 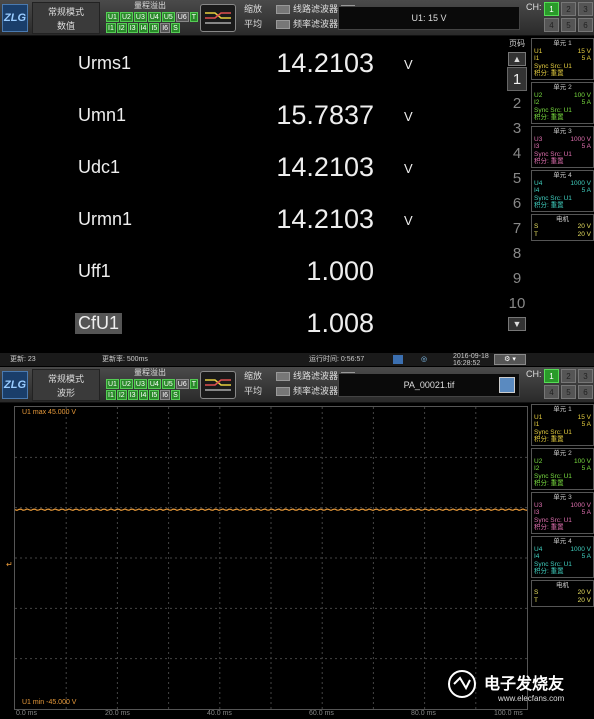 I want to click on page-button: 10, so click(x=517, y=304).